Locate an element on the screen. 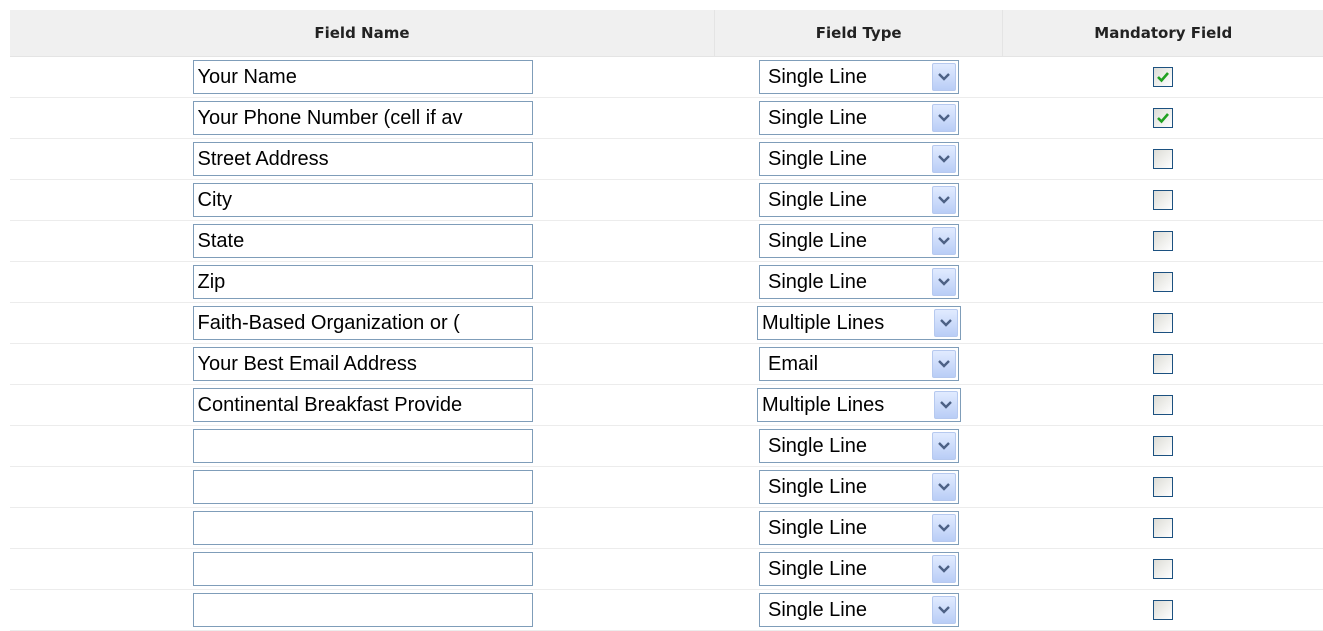 This screenshot has height=631, width=1323. field-type-value: Email is located at coordinates (793, 363).